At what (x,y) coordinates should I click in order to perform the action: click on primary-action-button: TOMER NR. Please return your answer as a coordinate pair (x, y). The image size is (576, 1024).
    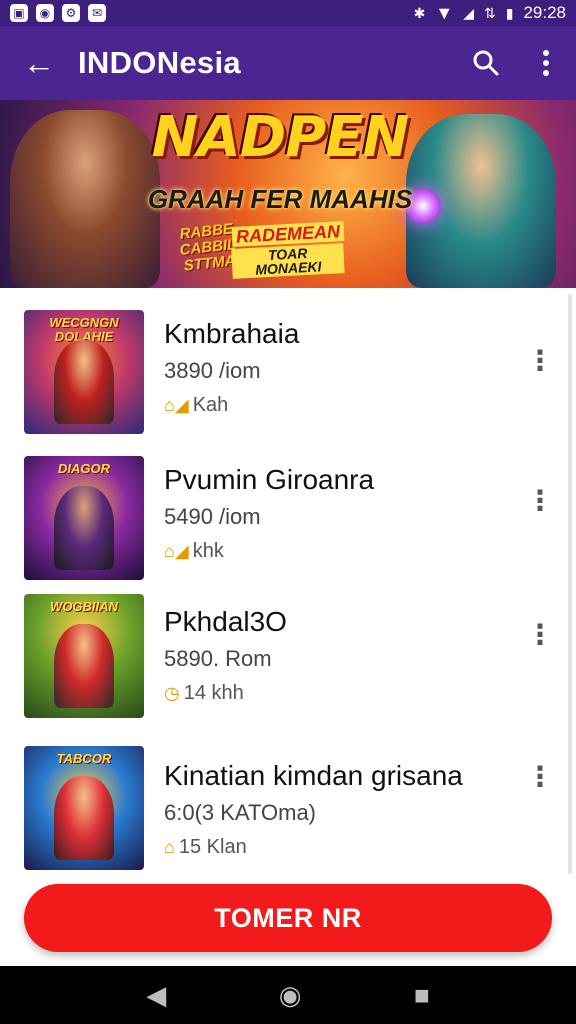
    Looking at the image, I should click on (288, 918).